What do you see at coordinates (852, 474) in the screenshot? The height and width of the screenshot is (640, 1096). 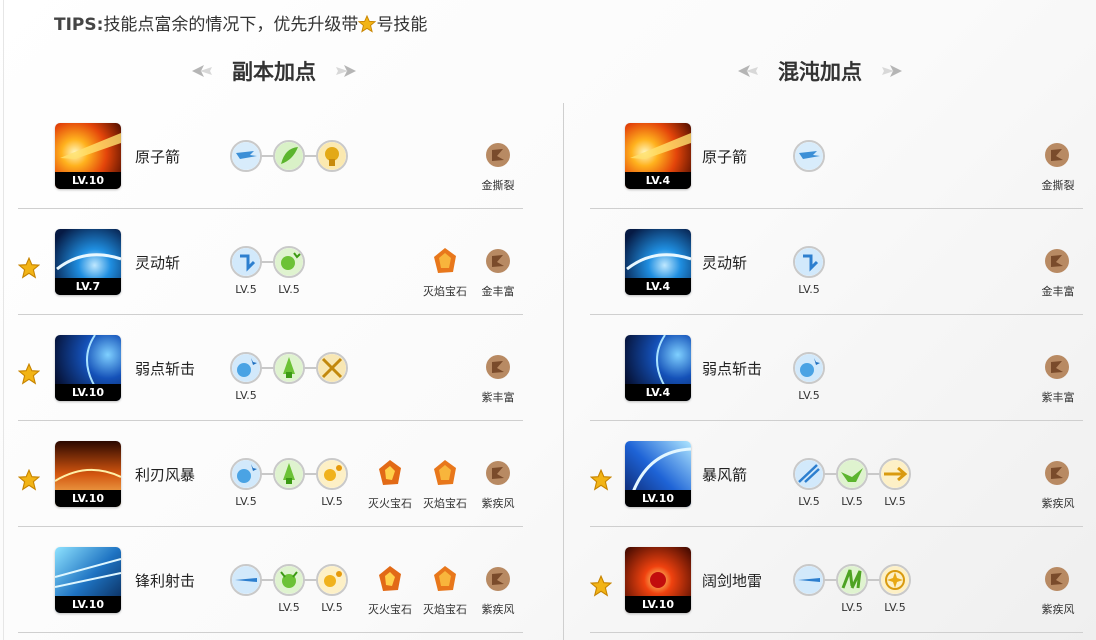 I see `rune-green-bird-icon` at bounding box center [852, 474].